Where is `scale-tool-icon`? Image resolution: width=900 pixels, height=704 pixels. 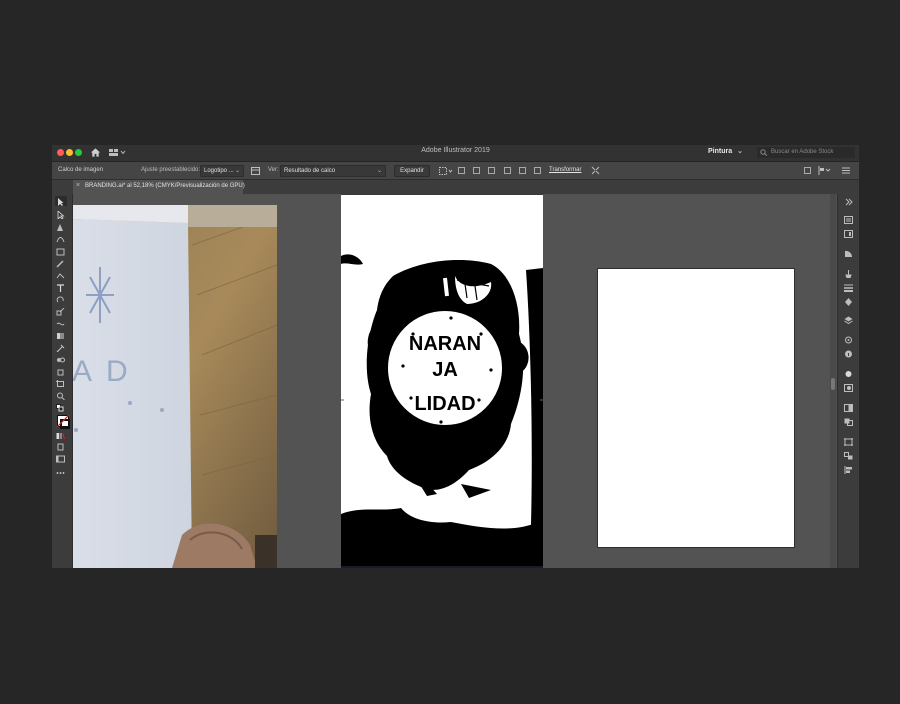
scale-tool-icon is located at coordinates (60, 312).